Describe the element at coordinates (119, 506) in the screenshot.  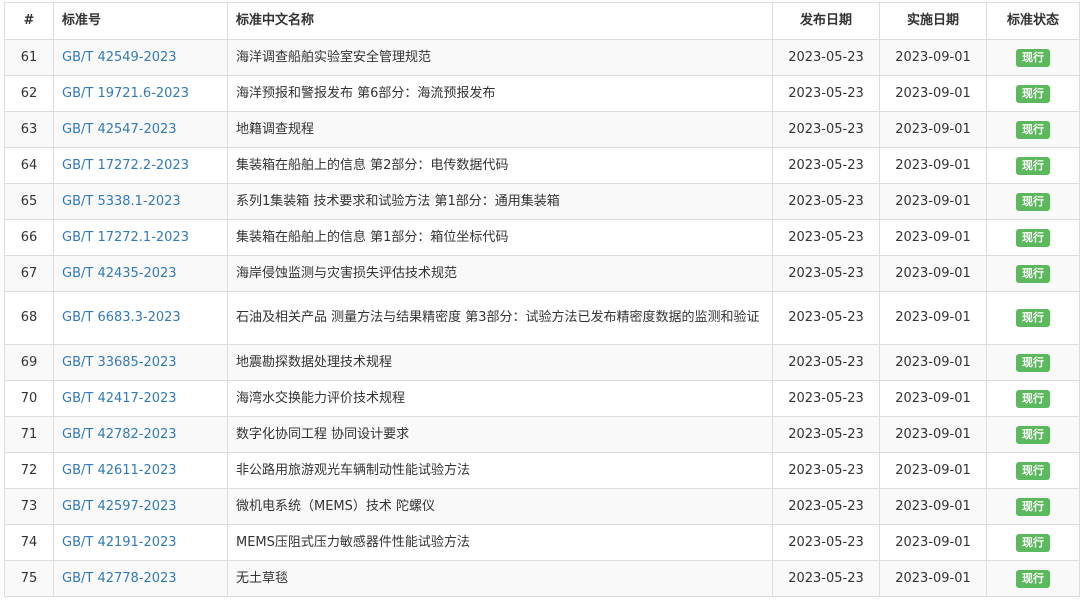
I see `standard-code-link: GB/T 42597-2023` at that location.